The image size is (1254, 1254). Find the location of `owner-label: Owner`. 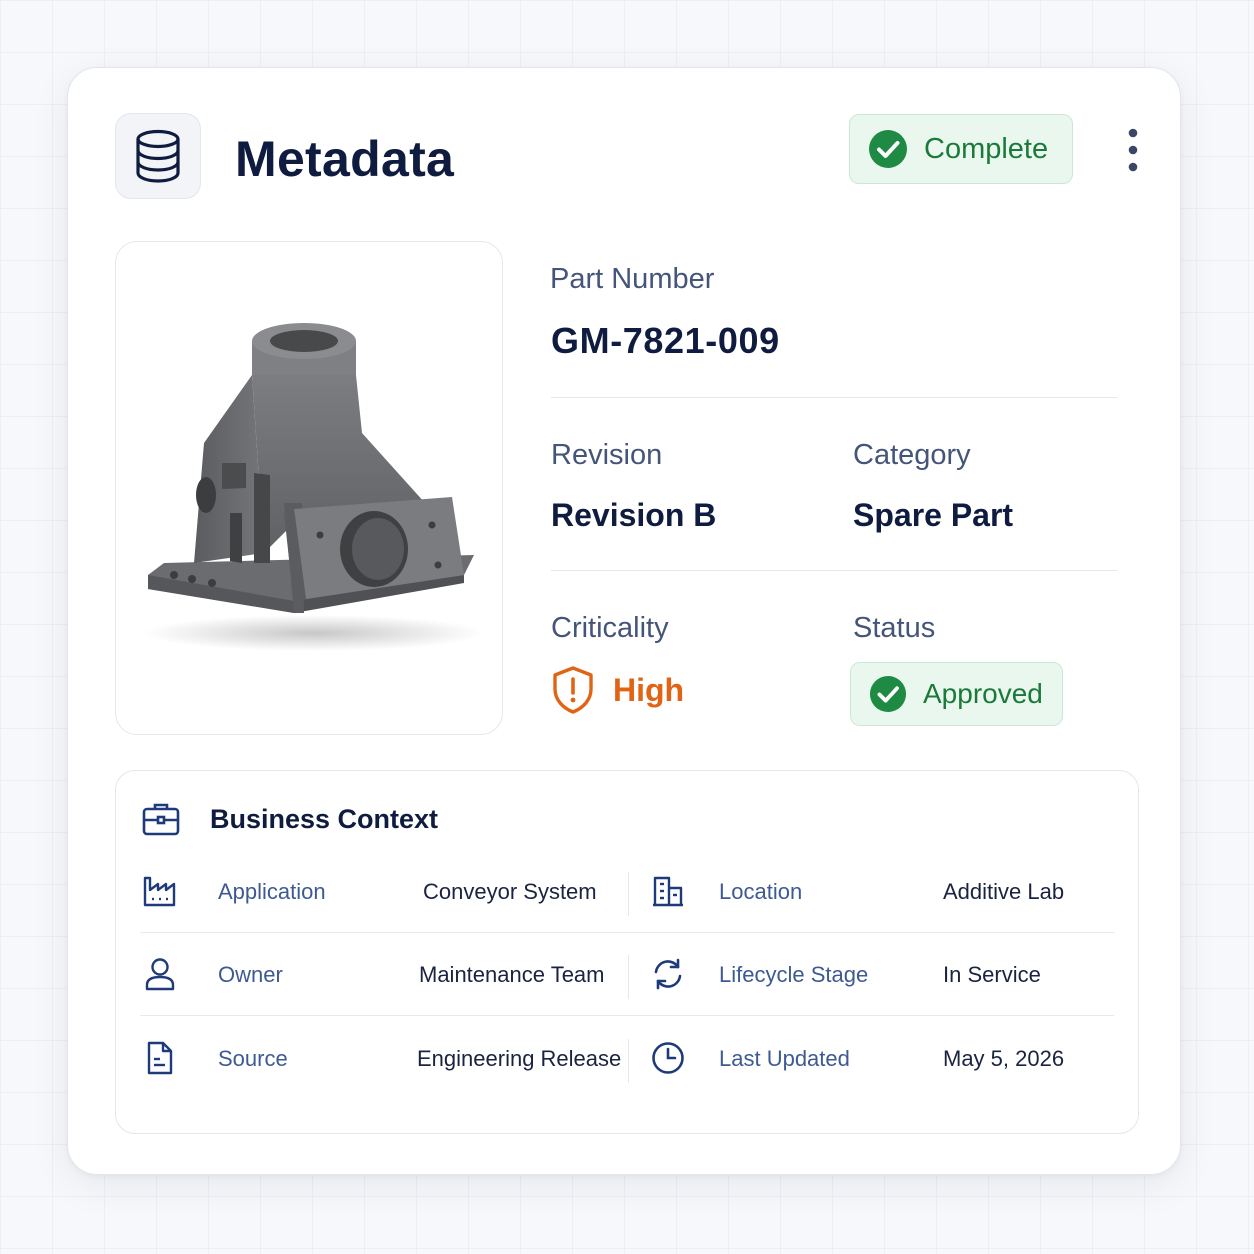

owner-label: Owner is located at coordinates (250, 974).